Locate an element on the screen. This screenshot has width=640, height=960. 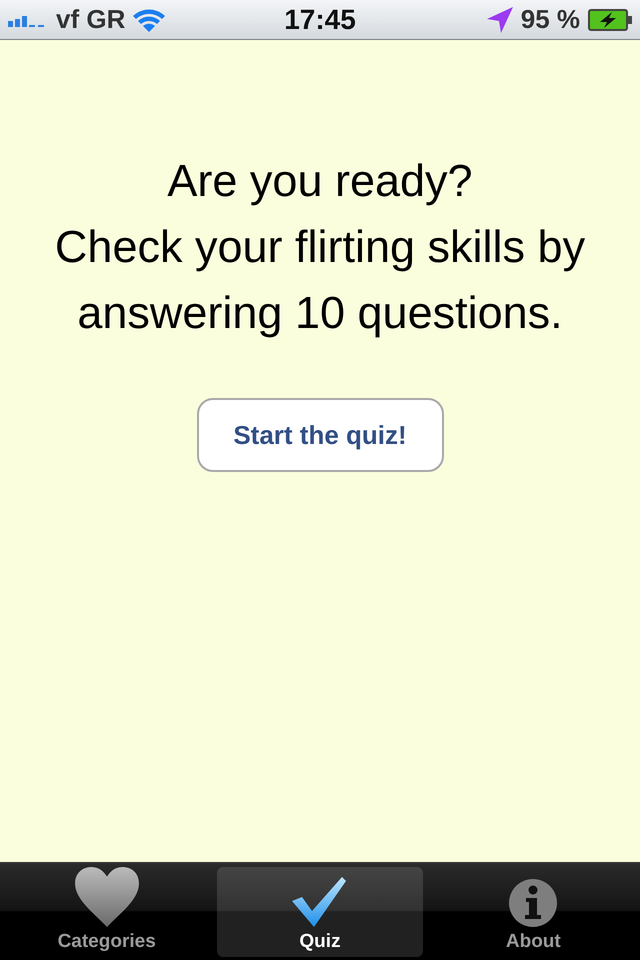
tab: Categories is located at coordinates (107, 912).